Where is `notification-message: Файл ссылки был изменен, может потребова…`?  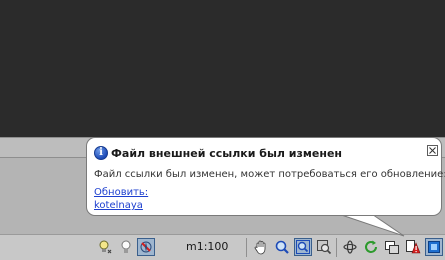 notification-message: Файл ссылки был изменен, может потребова… is located at coordinates (269, 174).